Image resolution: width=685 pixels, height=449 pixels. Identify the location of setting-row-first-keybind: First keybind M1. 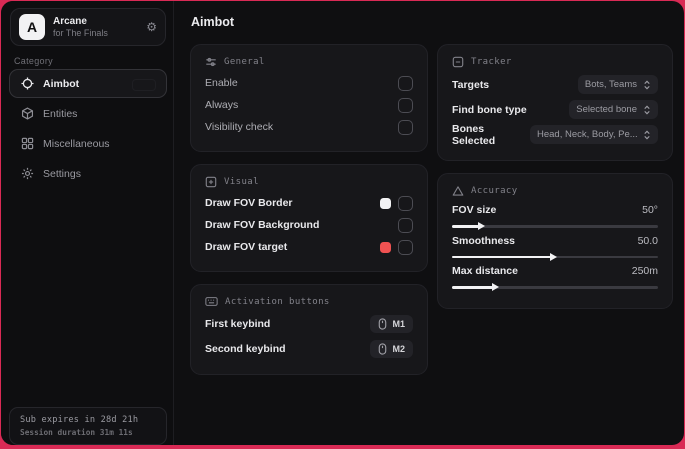
(309, 323).